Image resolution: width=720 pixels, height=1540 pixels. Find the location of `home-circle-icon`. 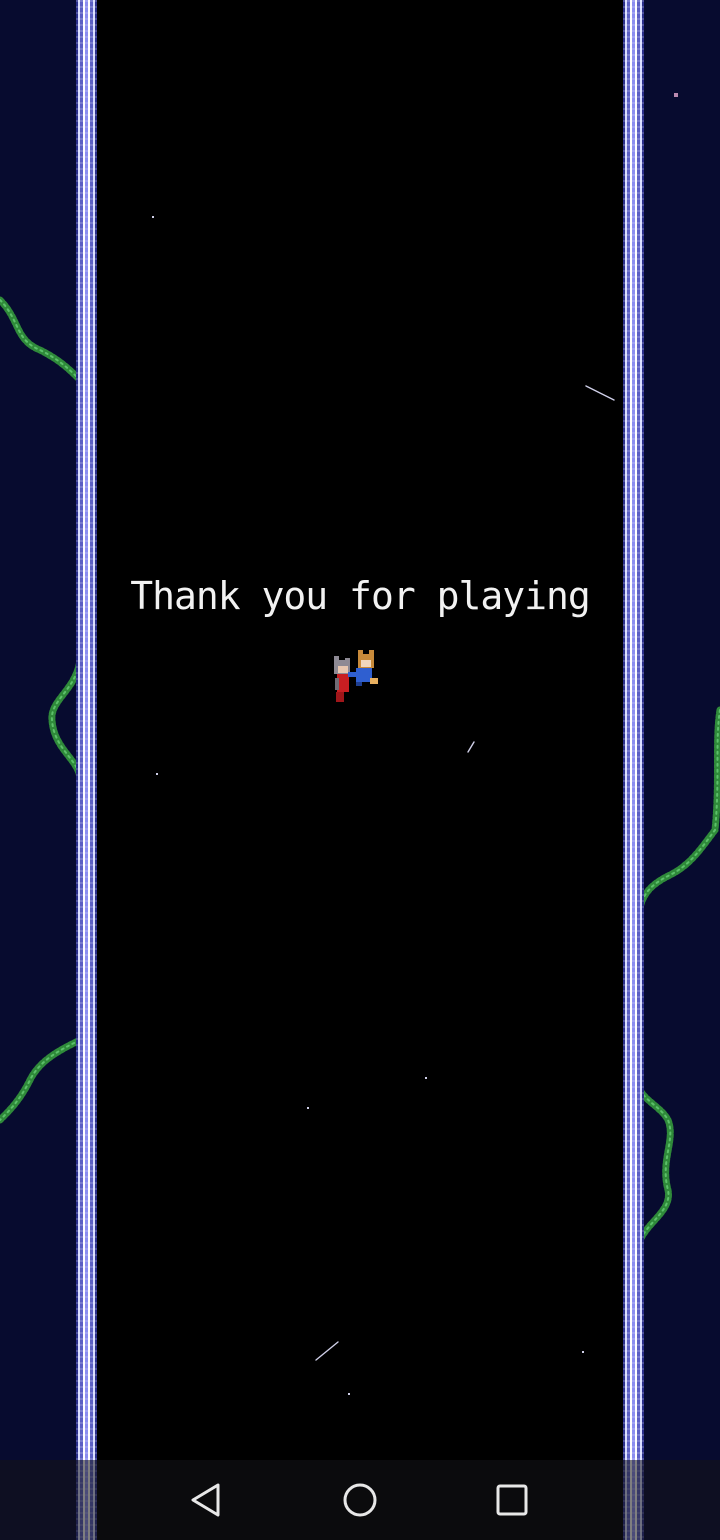

home-circle-icon is located at coordinates (360, 1500).